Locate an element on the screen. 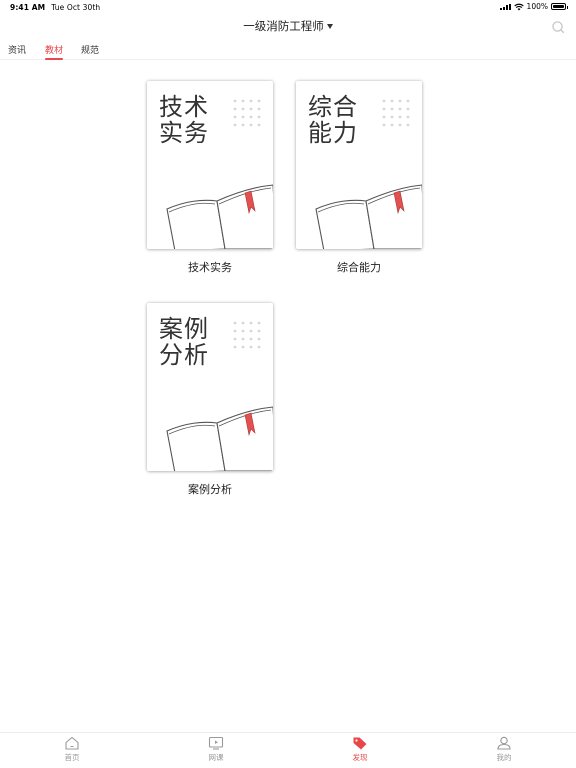 This screenshot has width=576, height=768. cover-title: 案例 分析 is located at coordinates (184, 342).